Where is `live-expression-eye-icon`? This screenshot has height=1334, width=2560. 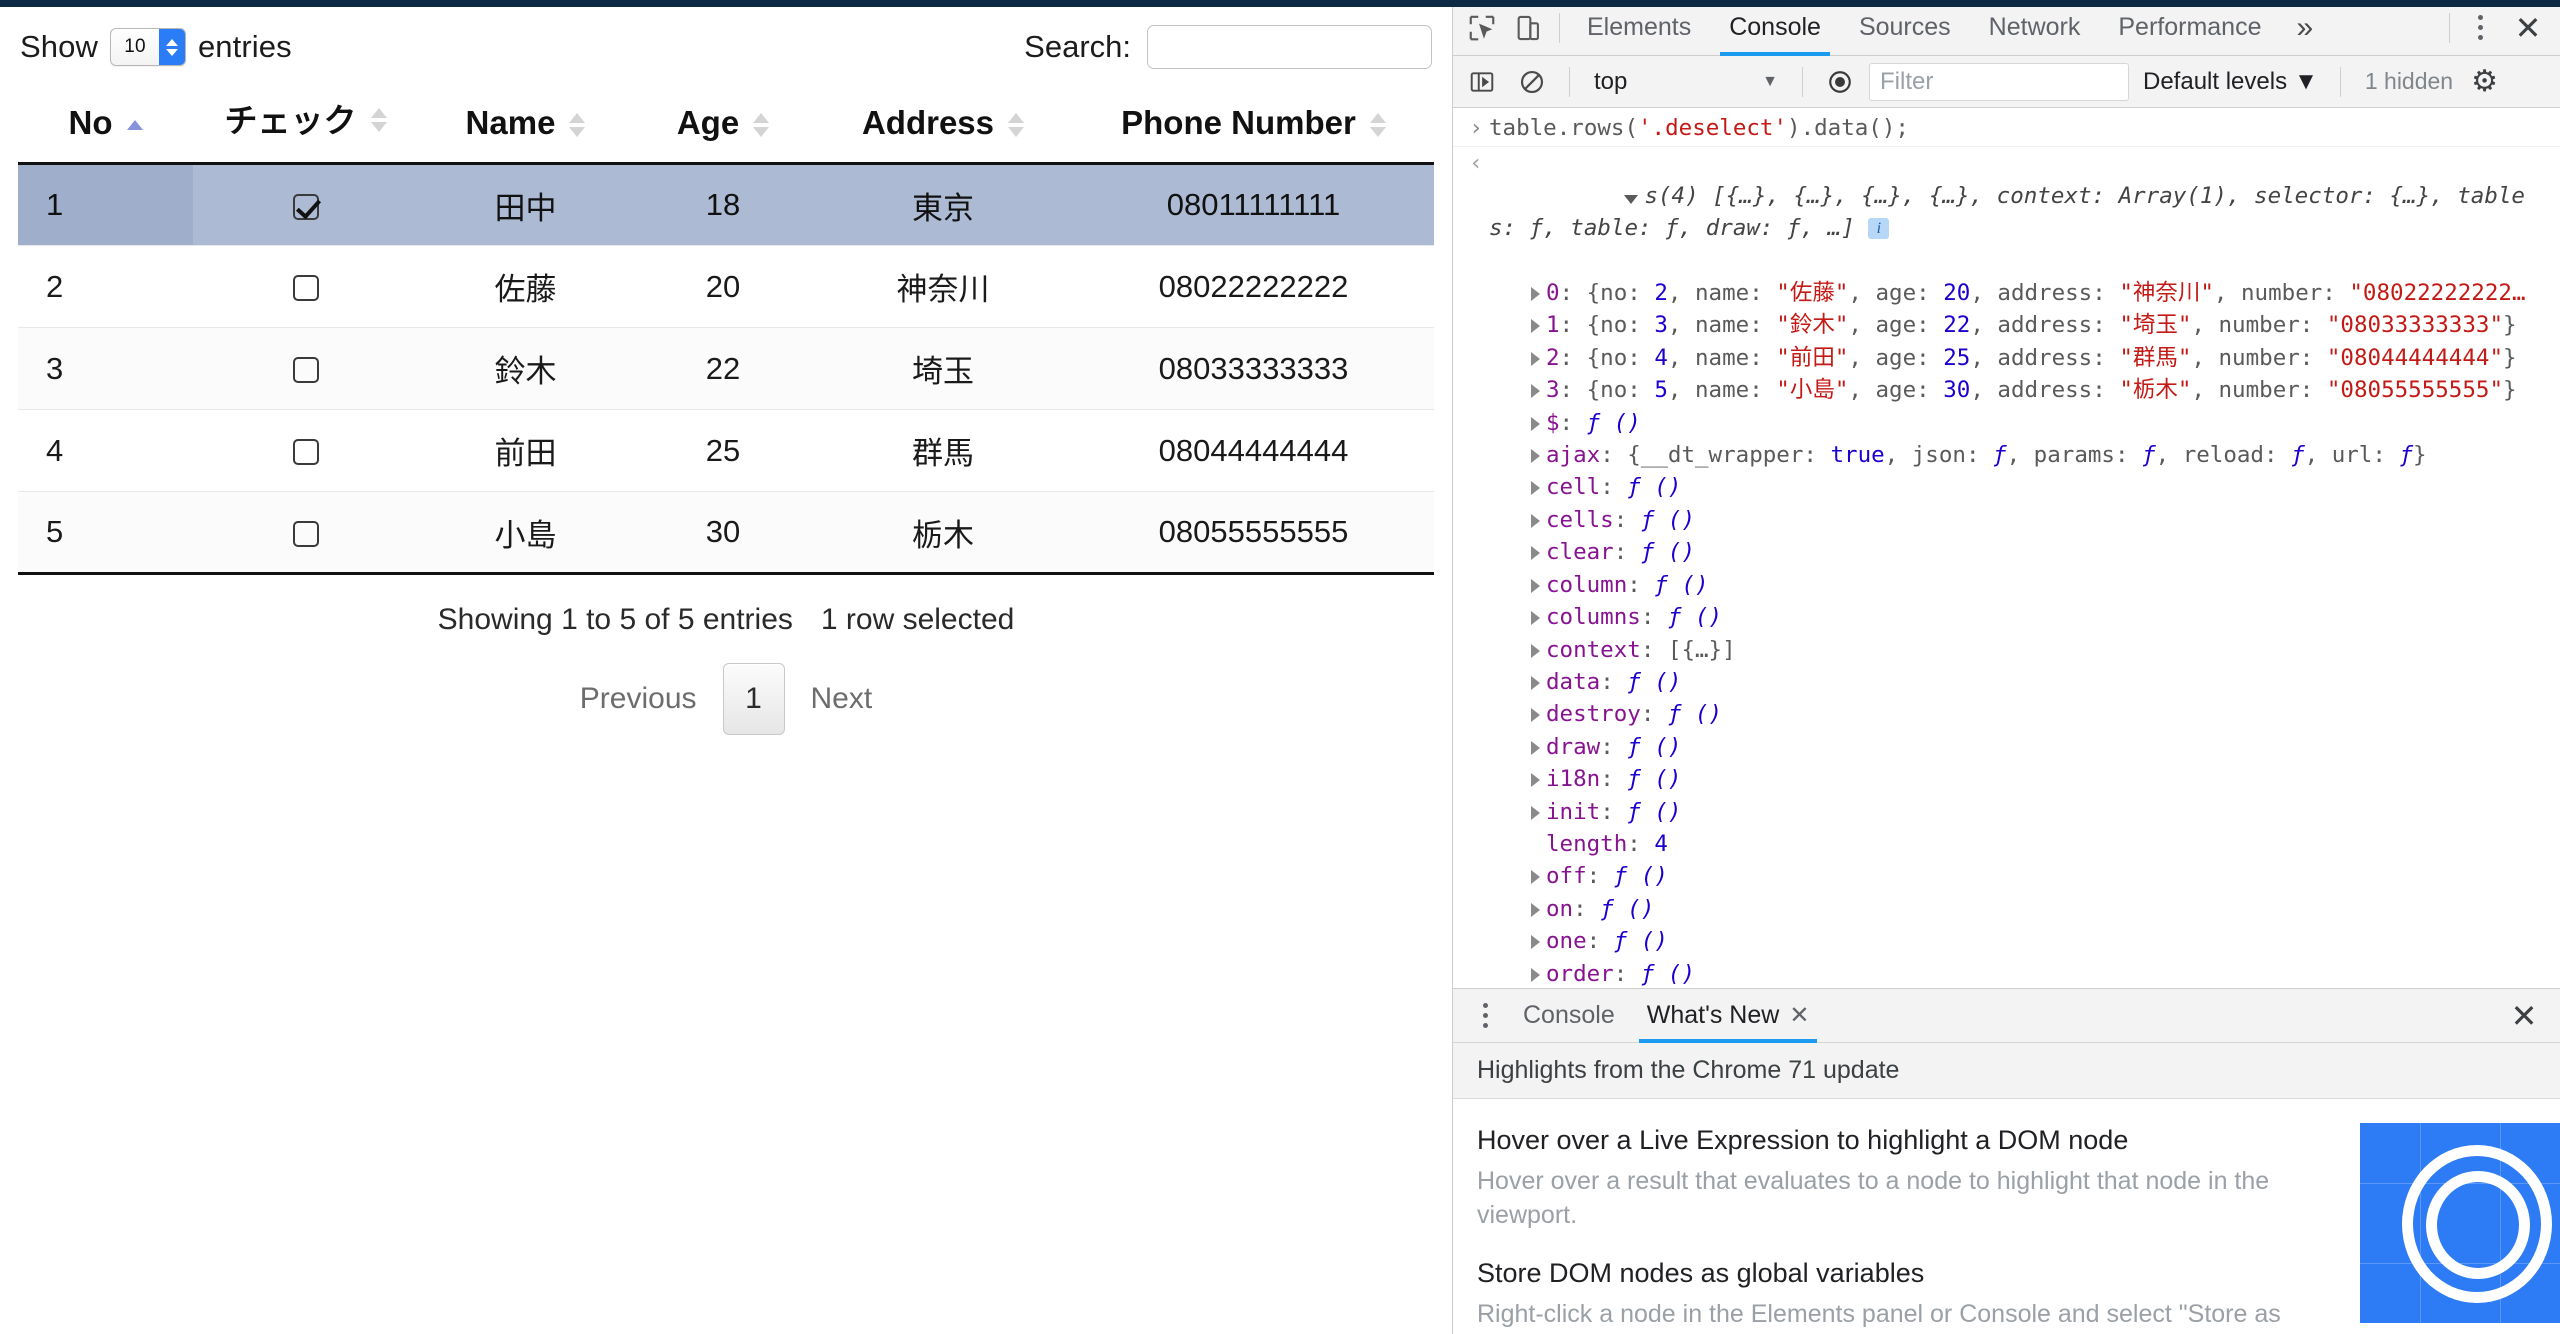 live-expression-eye-icon is located at coordinates (1840, 82).